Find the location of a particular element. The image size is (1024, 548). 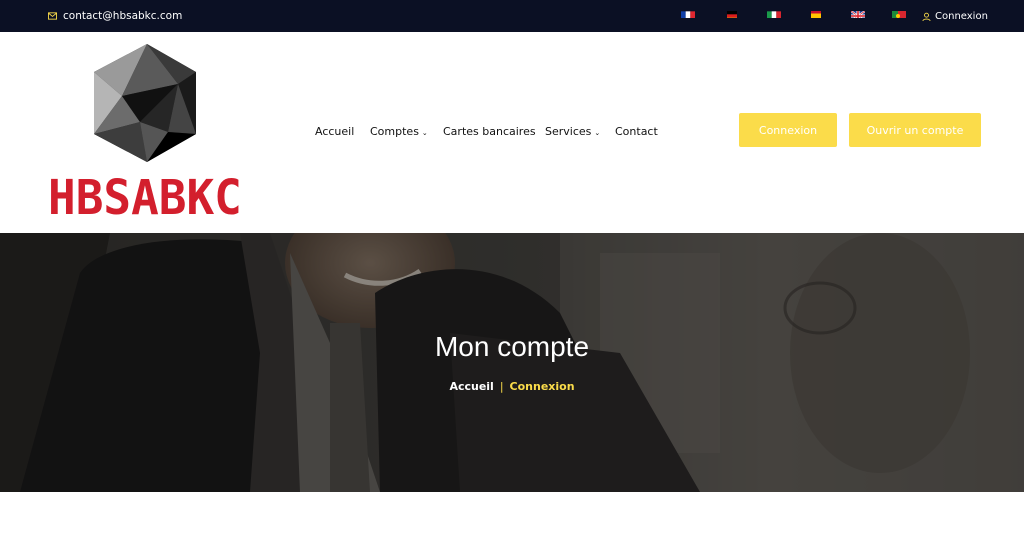

flag-it-icon is located at coordinates (774, 13).